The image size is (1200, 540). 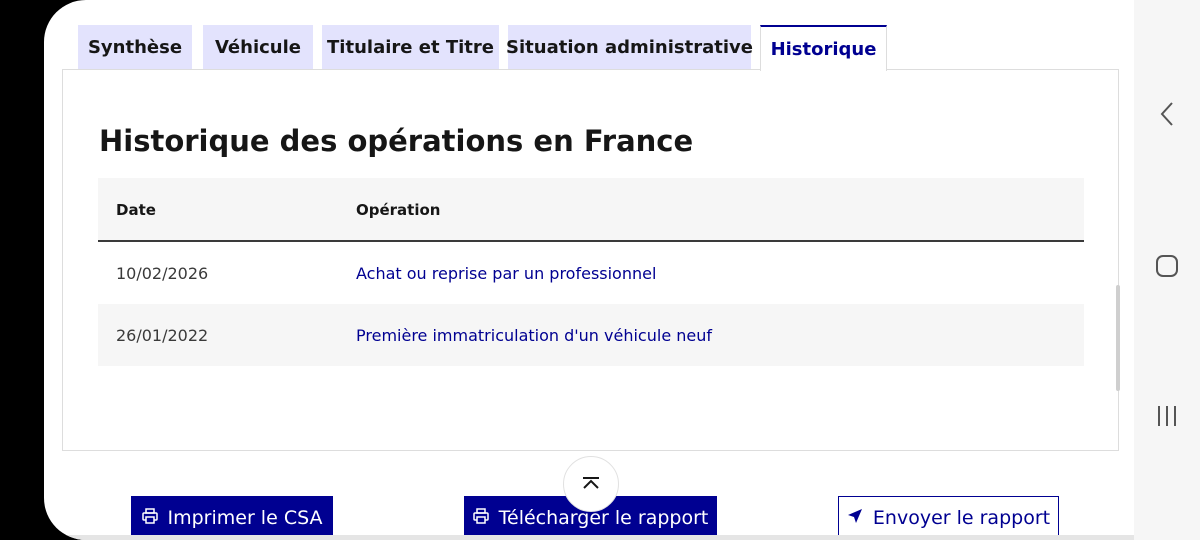 What do you see at coordinates (162, 335) in the screenshot?
I see `row-date: 26/01/2022` at bounding box center [162, 335].